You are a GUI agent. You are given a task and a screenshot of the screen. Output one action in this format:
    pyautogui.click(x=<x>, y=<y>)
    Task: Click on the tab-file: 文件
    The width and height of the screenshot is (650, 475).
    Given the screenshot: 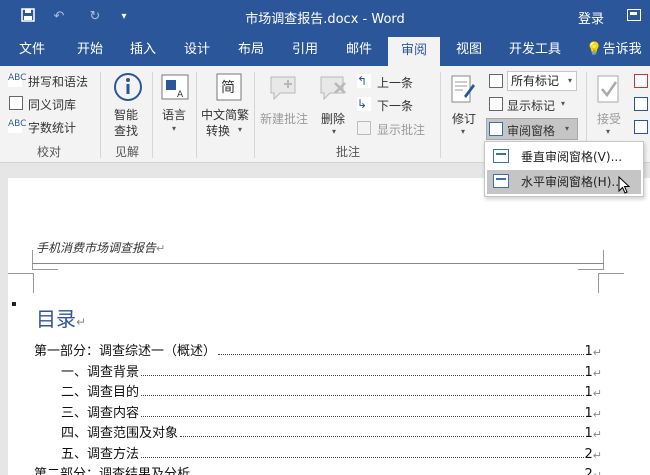 What is the action you would take?
    pyautogui.click(x=32, y=50)
    